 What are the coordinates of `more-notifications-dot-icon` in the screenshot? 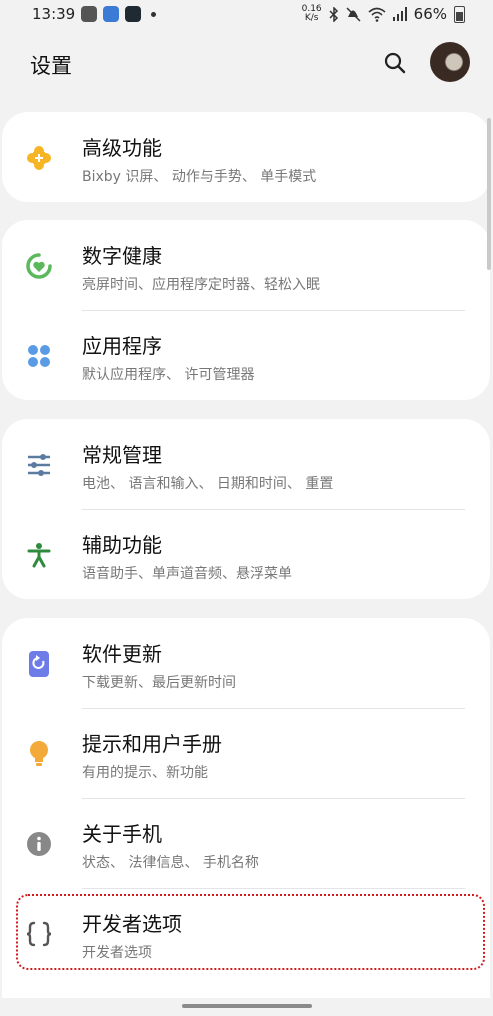 It's located at (154, 14).